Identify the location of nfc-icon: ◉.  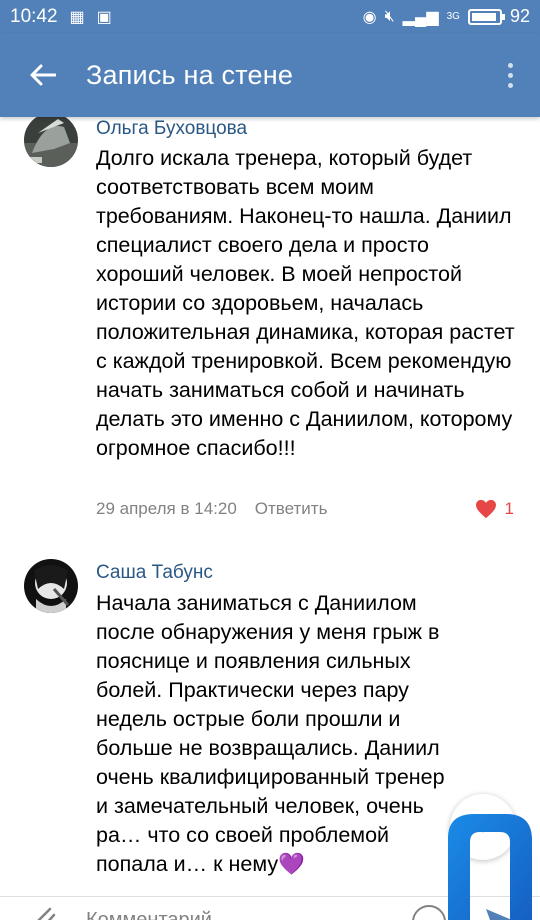
(369, 17).